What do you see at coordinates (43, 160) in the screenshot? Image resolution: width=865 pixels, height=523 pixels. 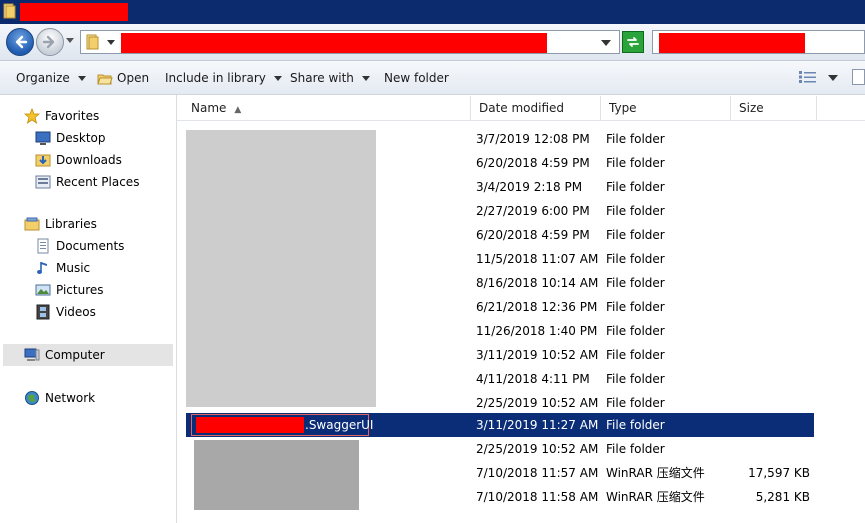 I see `downloads-folder-icon` at bounding box center [43, 160].